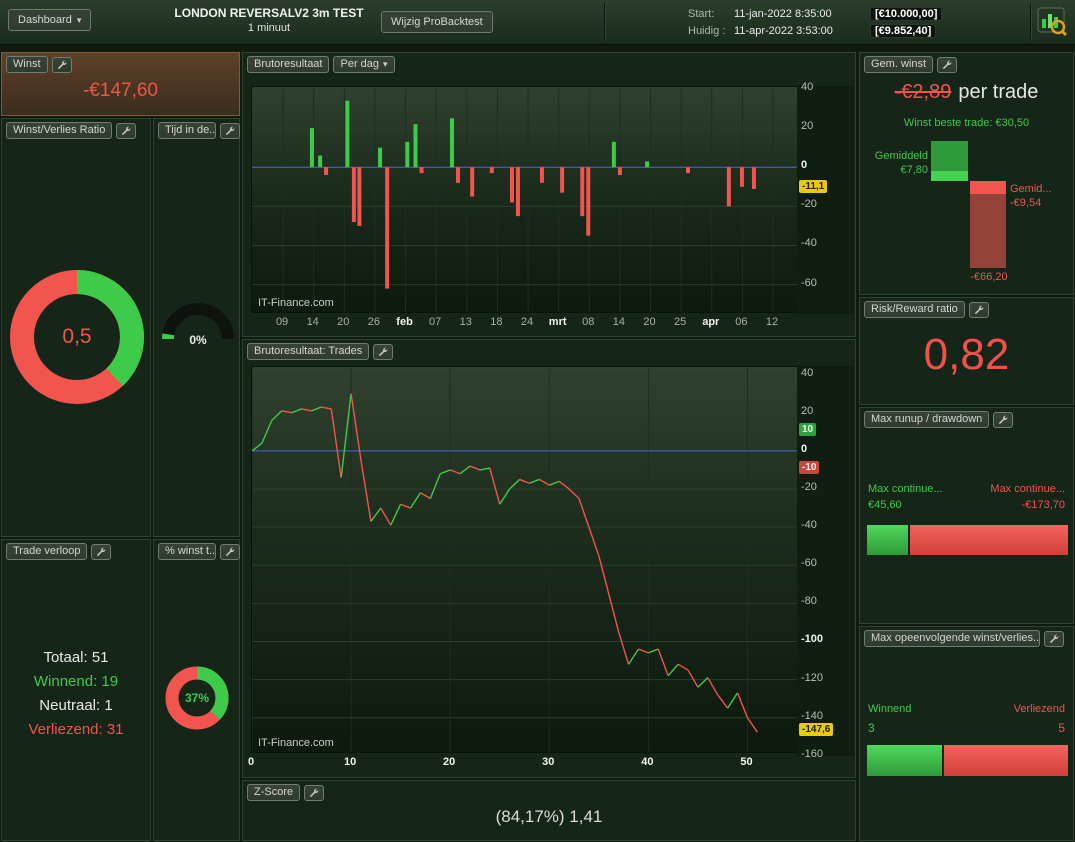  What do you see at coordinates (812, 639) in the screenshot?
I see `y-tick-label: -100` at bounding box center [812, 639].